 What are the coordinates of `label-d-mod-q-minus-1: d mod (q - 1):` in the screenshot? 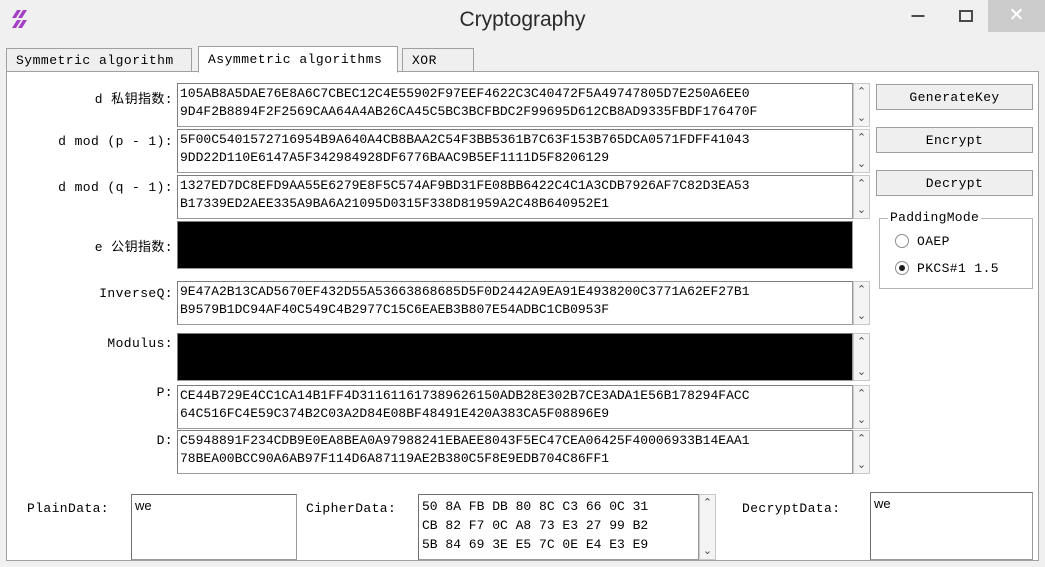 It's located at (115, 187).